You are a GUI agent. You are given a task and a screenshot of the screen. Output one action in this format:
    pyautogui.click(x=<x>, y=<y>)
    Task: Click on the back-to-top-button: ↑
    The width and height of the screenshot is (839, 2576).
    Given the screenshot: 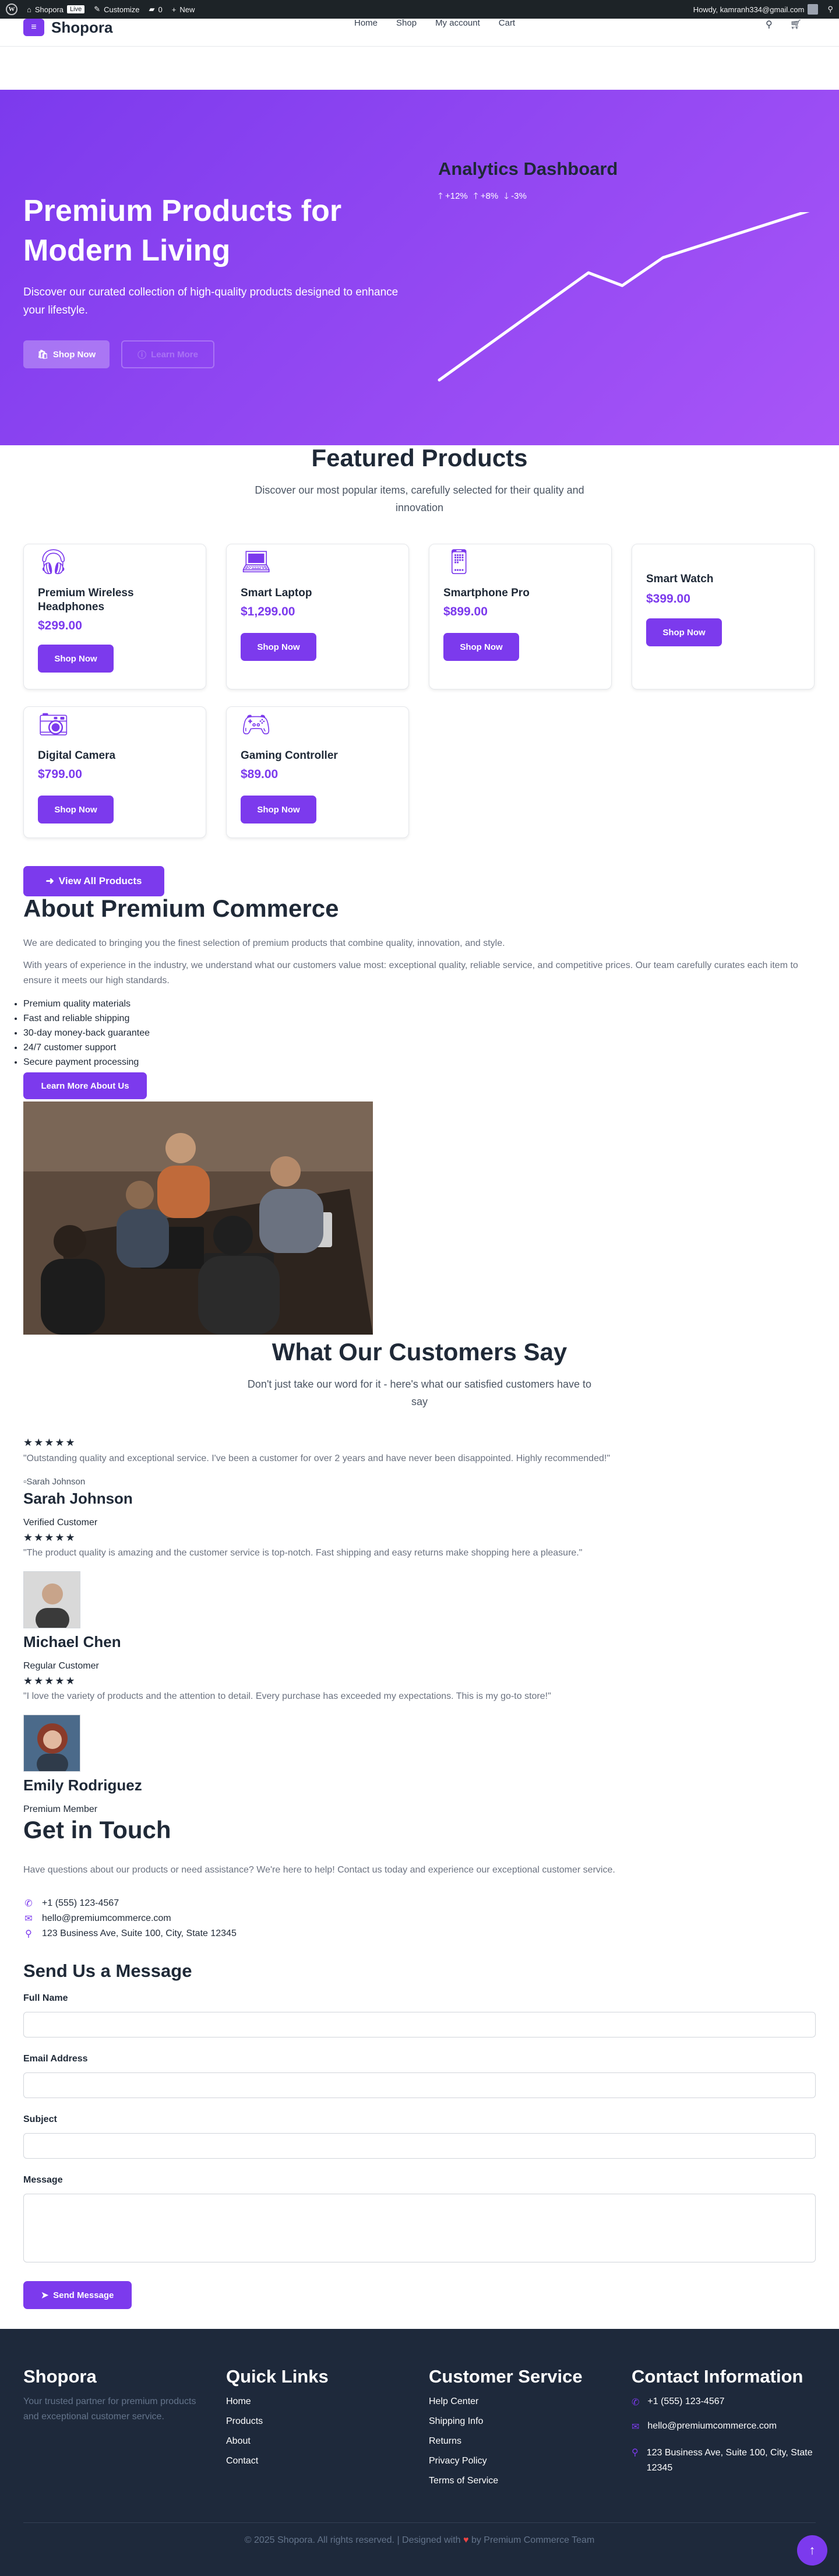 What is the action you would take?
    pyautogui.click(x=812, y=2551)
    